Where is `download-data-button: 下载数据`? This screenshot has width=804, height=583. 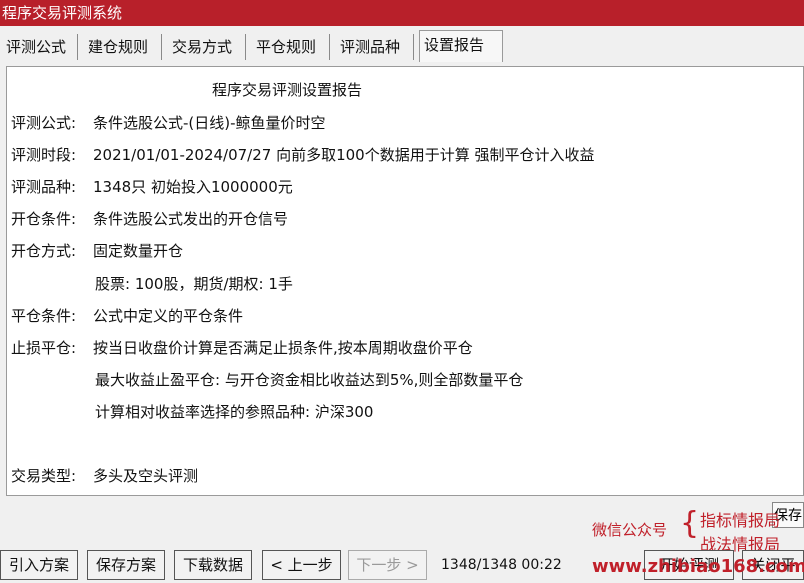
download-data-button: 下载数据 is located at coordinates (213, 565).